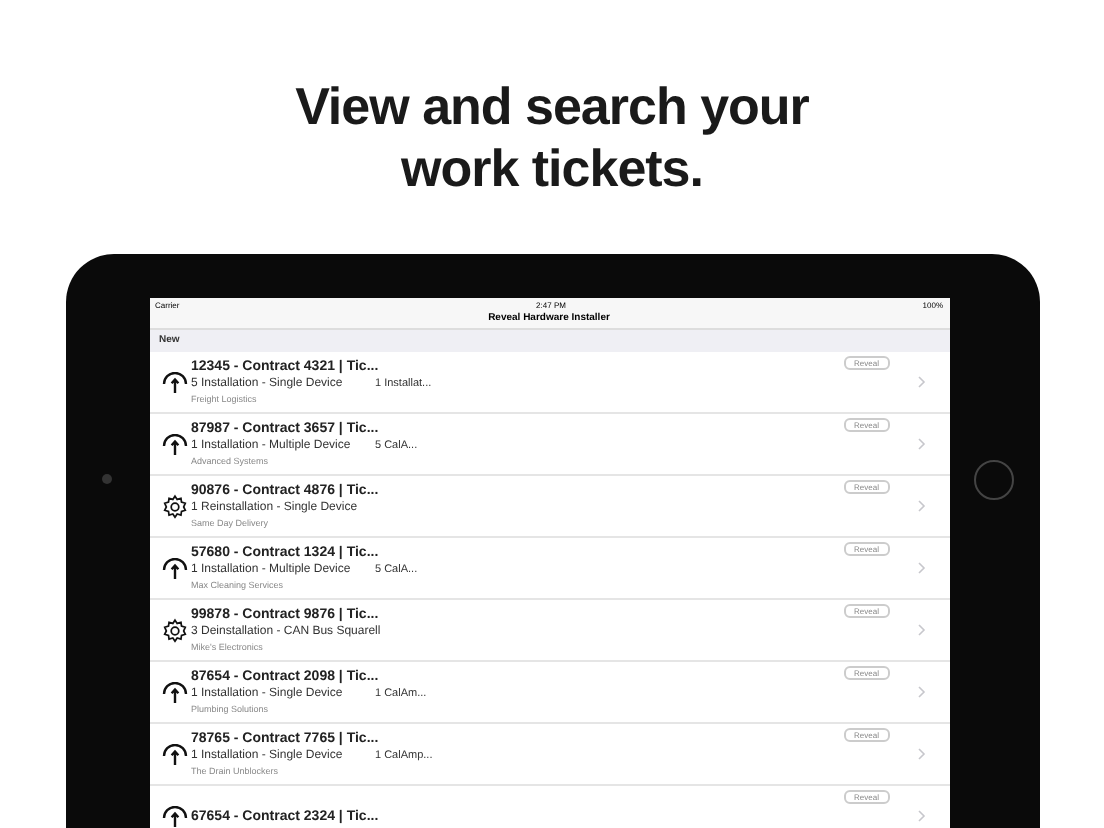 The image size is (1104, 828). Describe the element at coordinates (107, 479) in the screenshot. I see `camera-icon` at that location.